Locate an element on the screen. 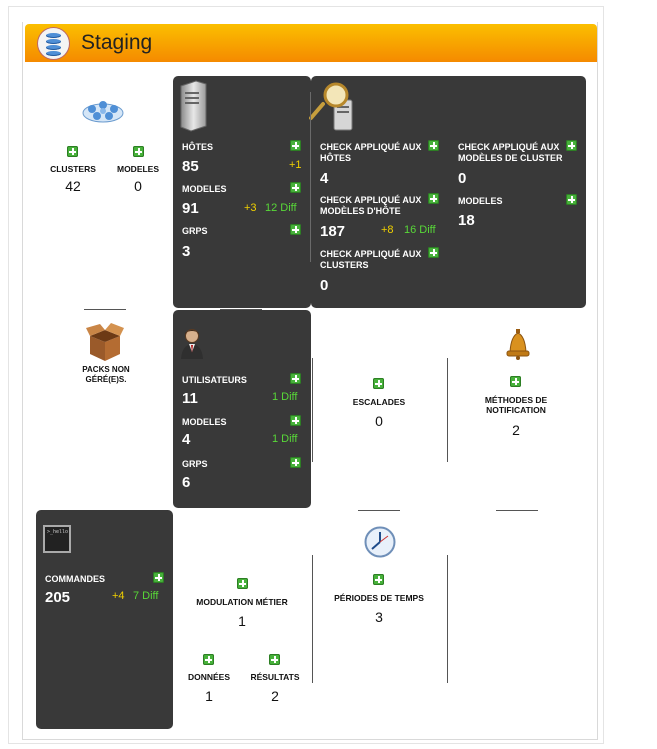 The width and height of the screenshot is (657, 749). host-models-diff: 12 Diff is located at coordinates (281, 208).